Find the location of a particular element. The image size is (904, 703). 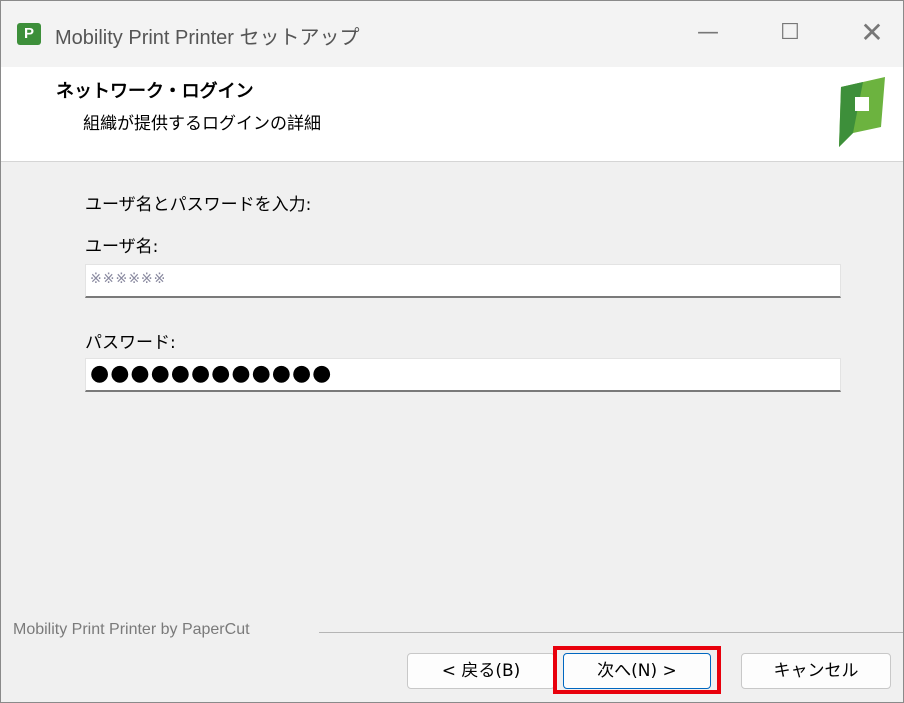

footer-divider is located at coordinates (611, 632).